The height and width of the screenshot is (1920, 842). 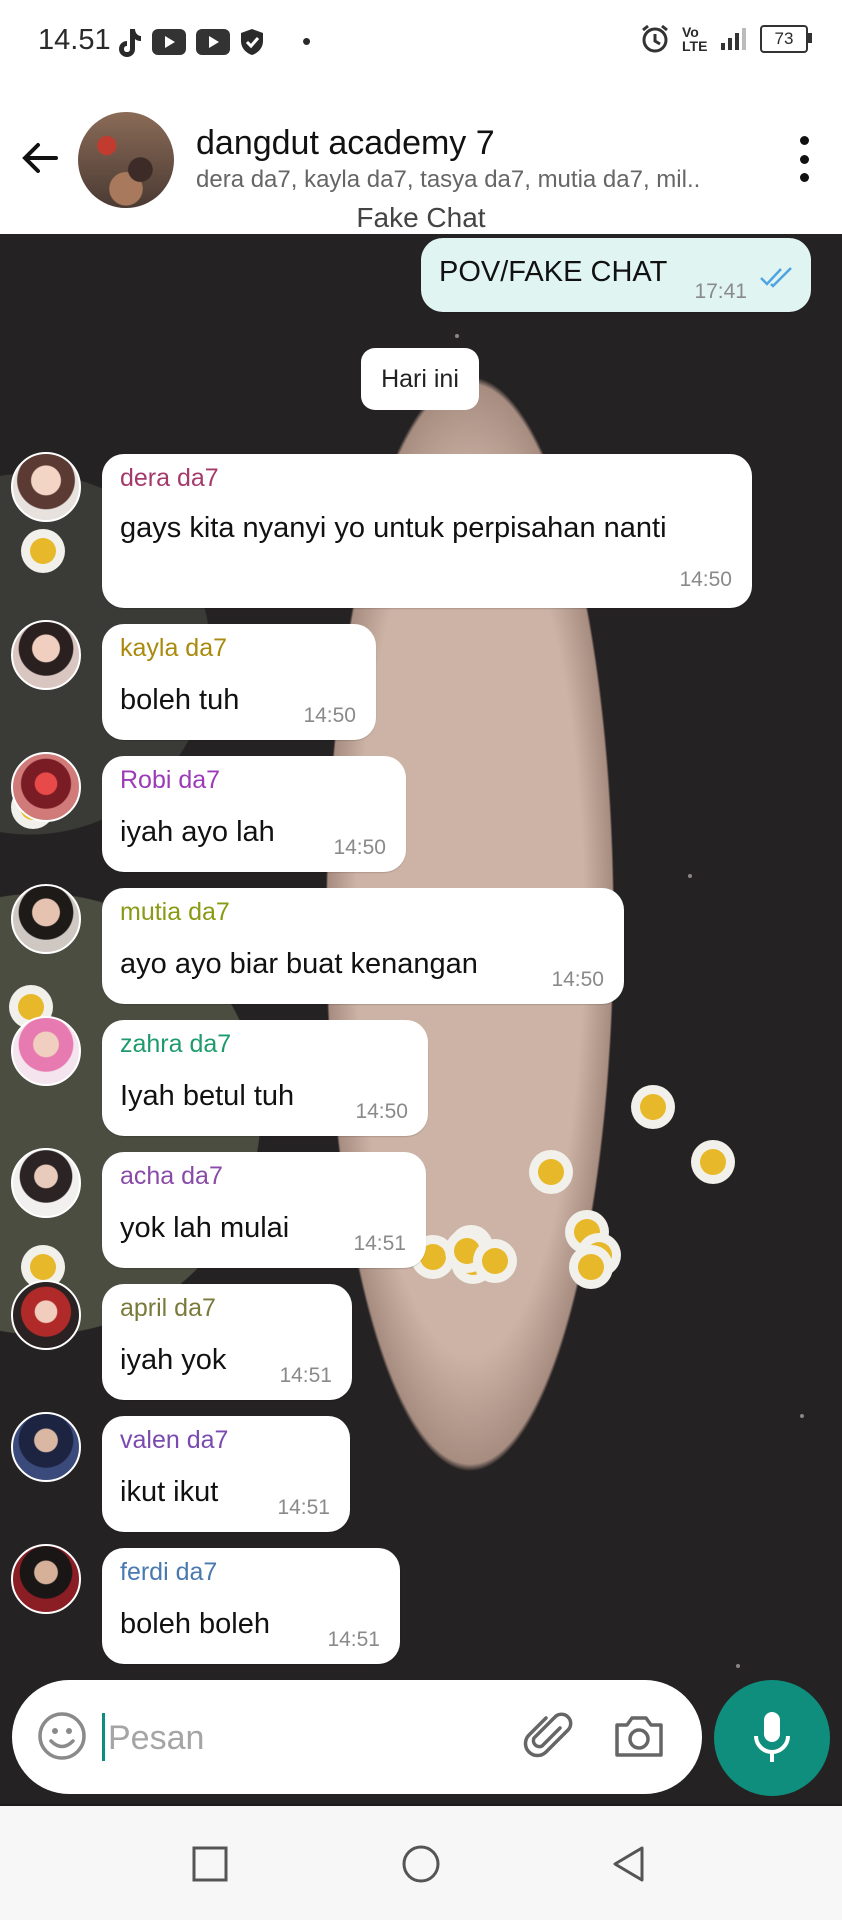 I want to click on more-options-icon, so click(x=804, y=159).